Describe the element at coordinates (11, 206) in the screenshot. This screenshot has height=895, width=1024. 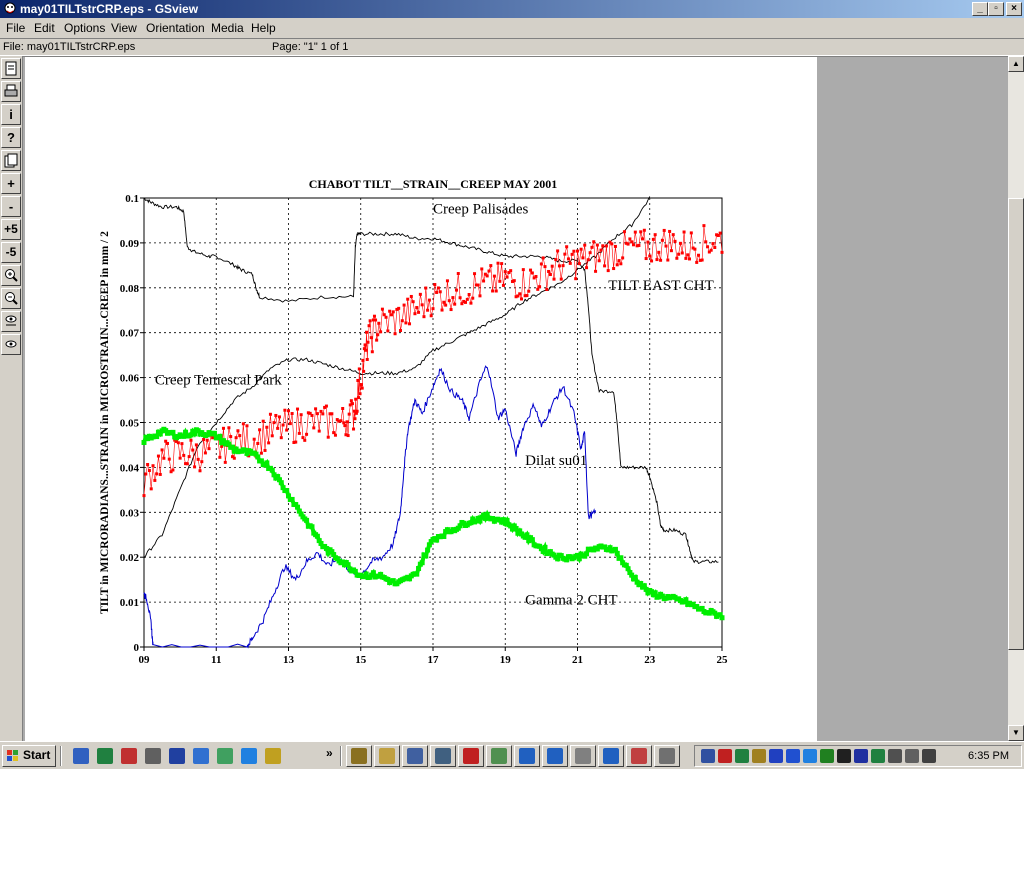
I see `zoom-out-button: -` at that location.